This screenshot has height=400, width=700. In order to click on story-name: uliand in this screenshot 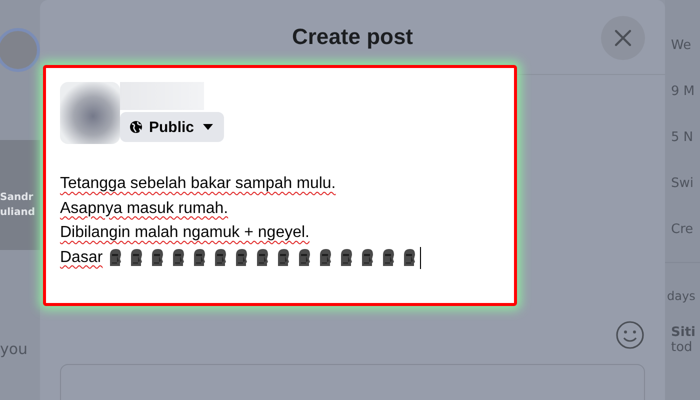, I will do `click(18, 213)`.